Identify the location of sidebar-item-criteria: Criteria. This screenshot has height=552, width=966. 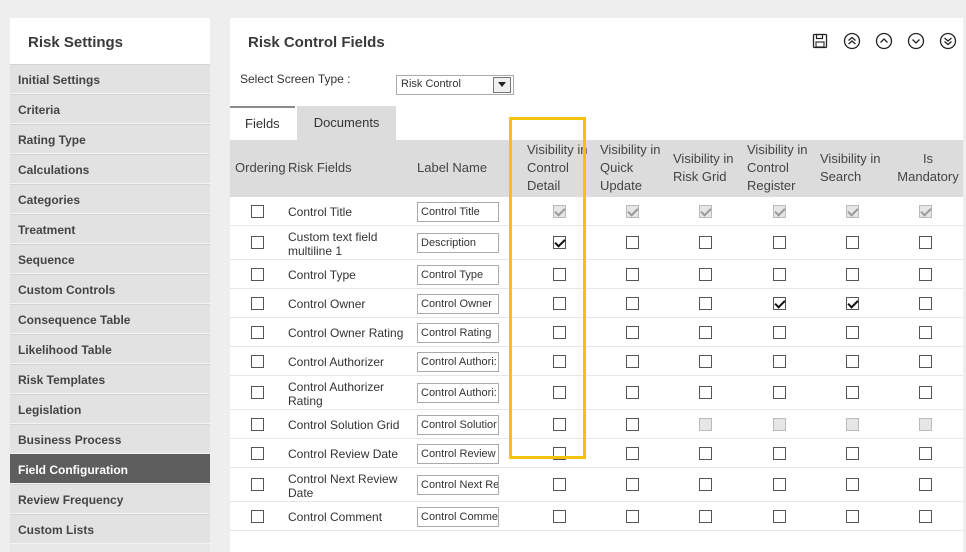
(110, 109).